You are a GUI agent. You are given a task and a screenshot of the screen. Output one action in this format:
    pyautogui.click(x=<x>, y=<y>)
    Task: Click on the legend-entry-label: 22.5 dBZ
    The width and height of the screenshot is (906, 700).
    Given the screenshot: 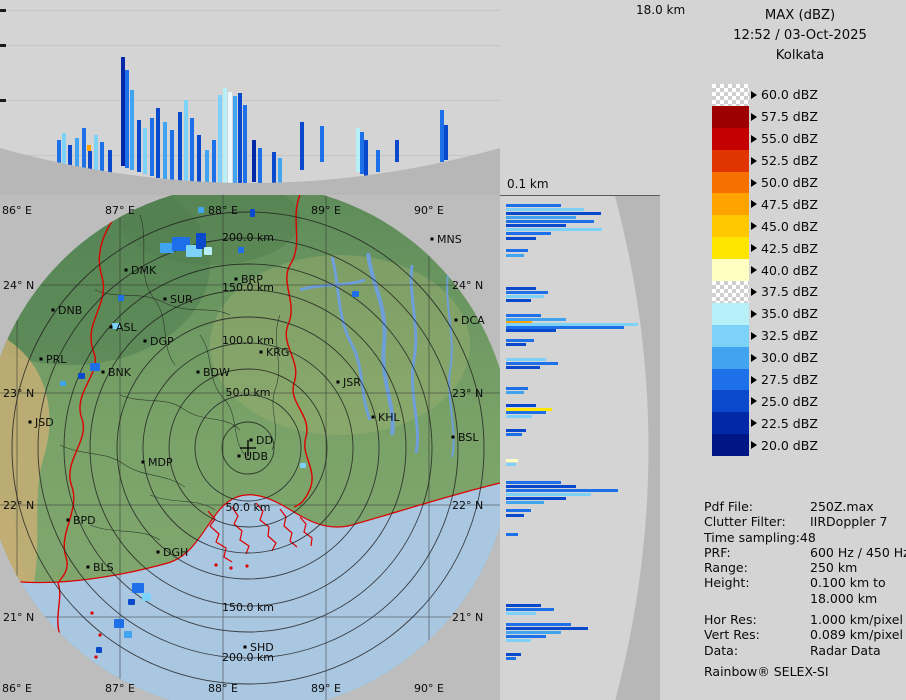 What is the action you would take?
    pyautogui.click(x=789, y=423)
    